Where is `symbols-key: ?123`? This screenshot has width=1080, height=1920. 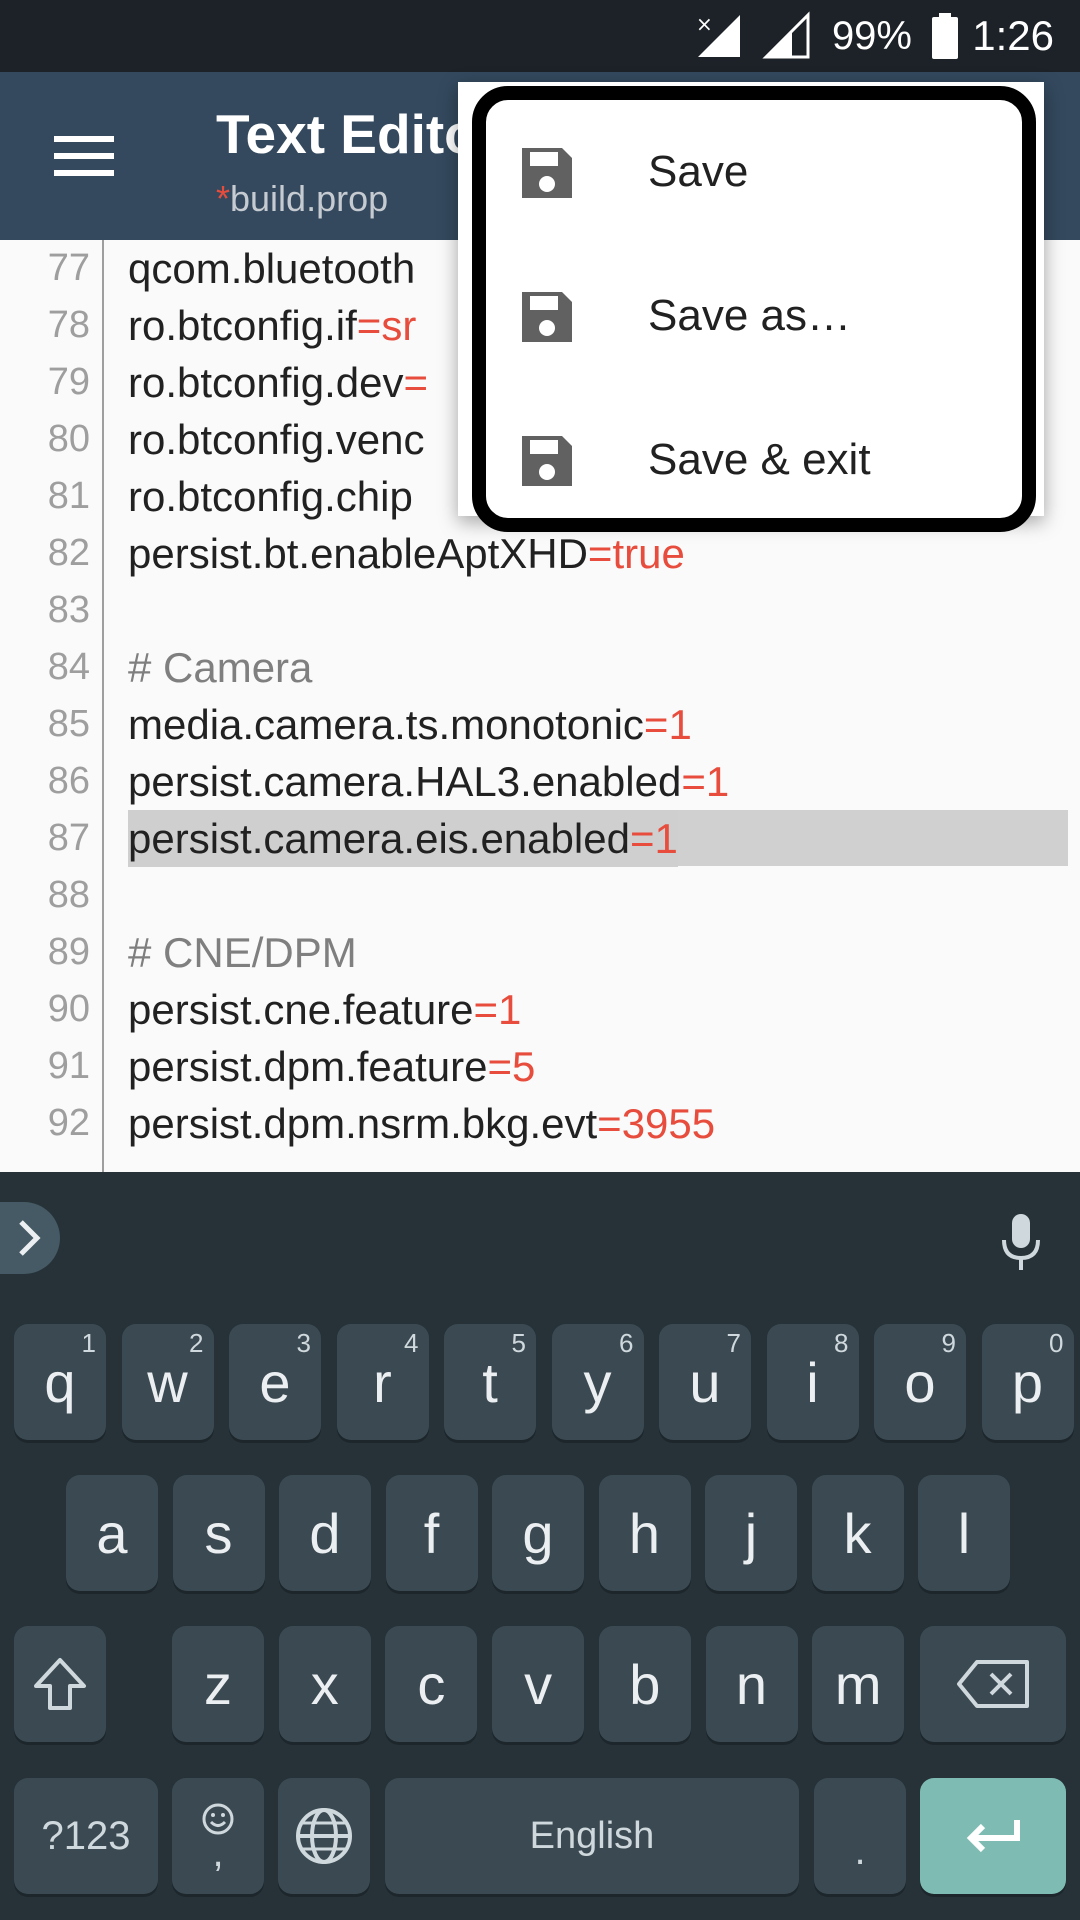 symbols-key: ?123 is located at coordinates (86, 1836).